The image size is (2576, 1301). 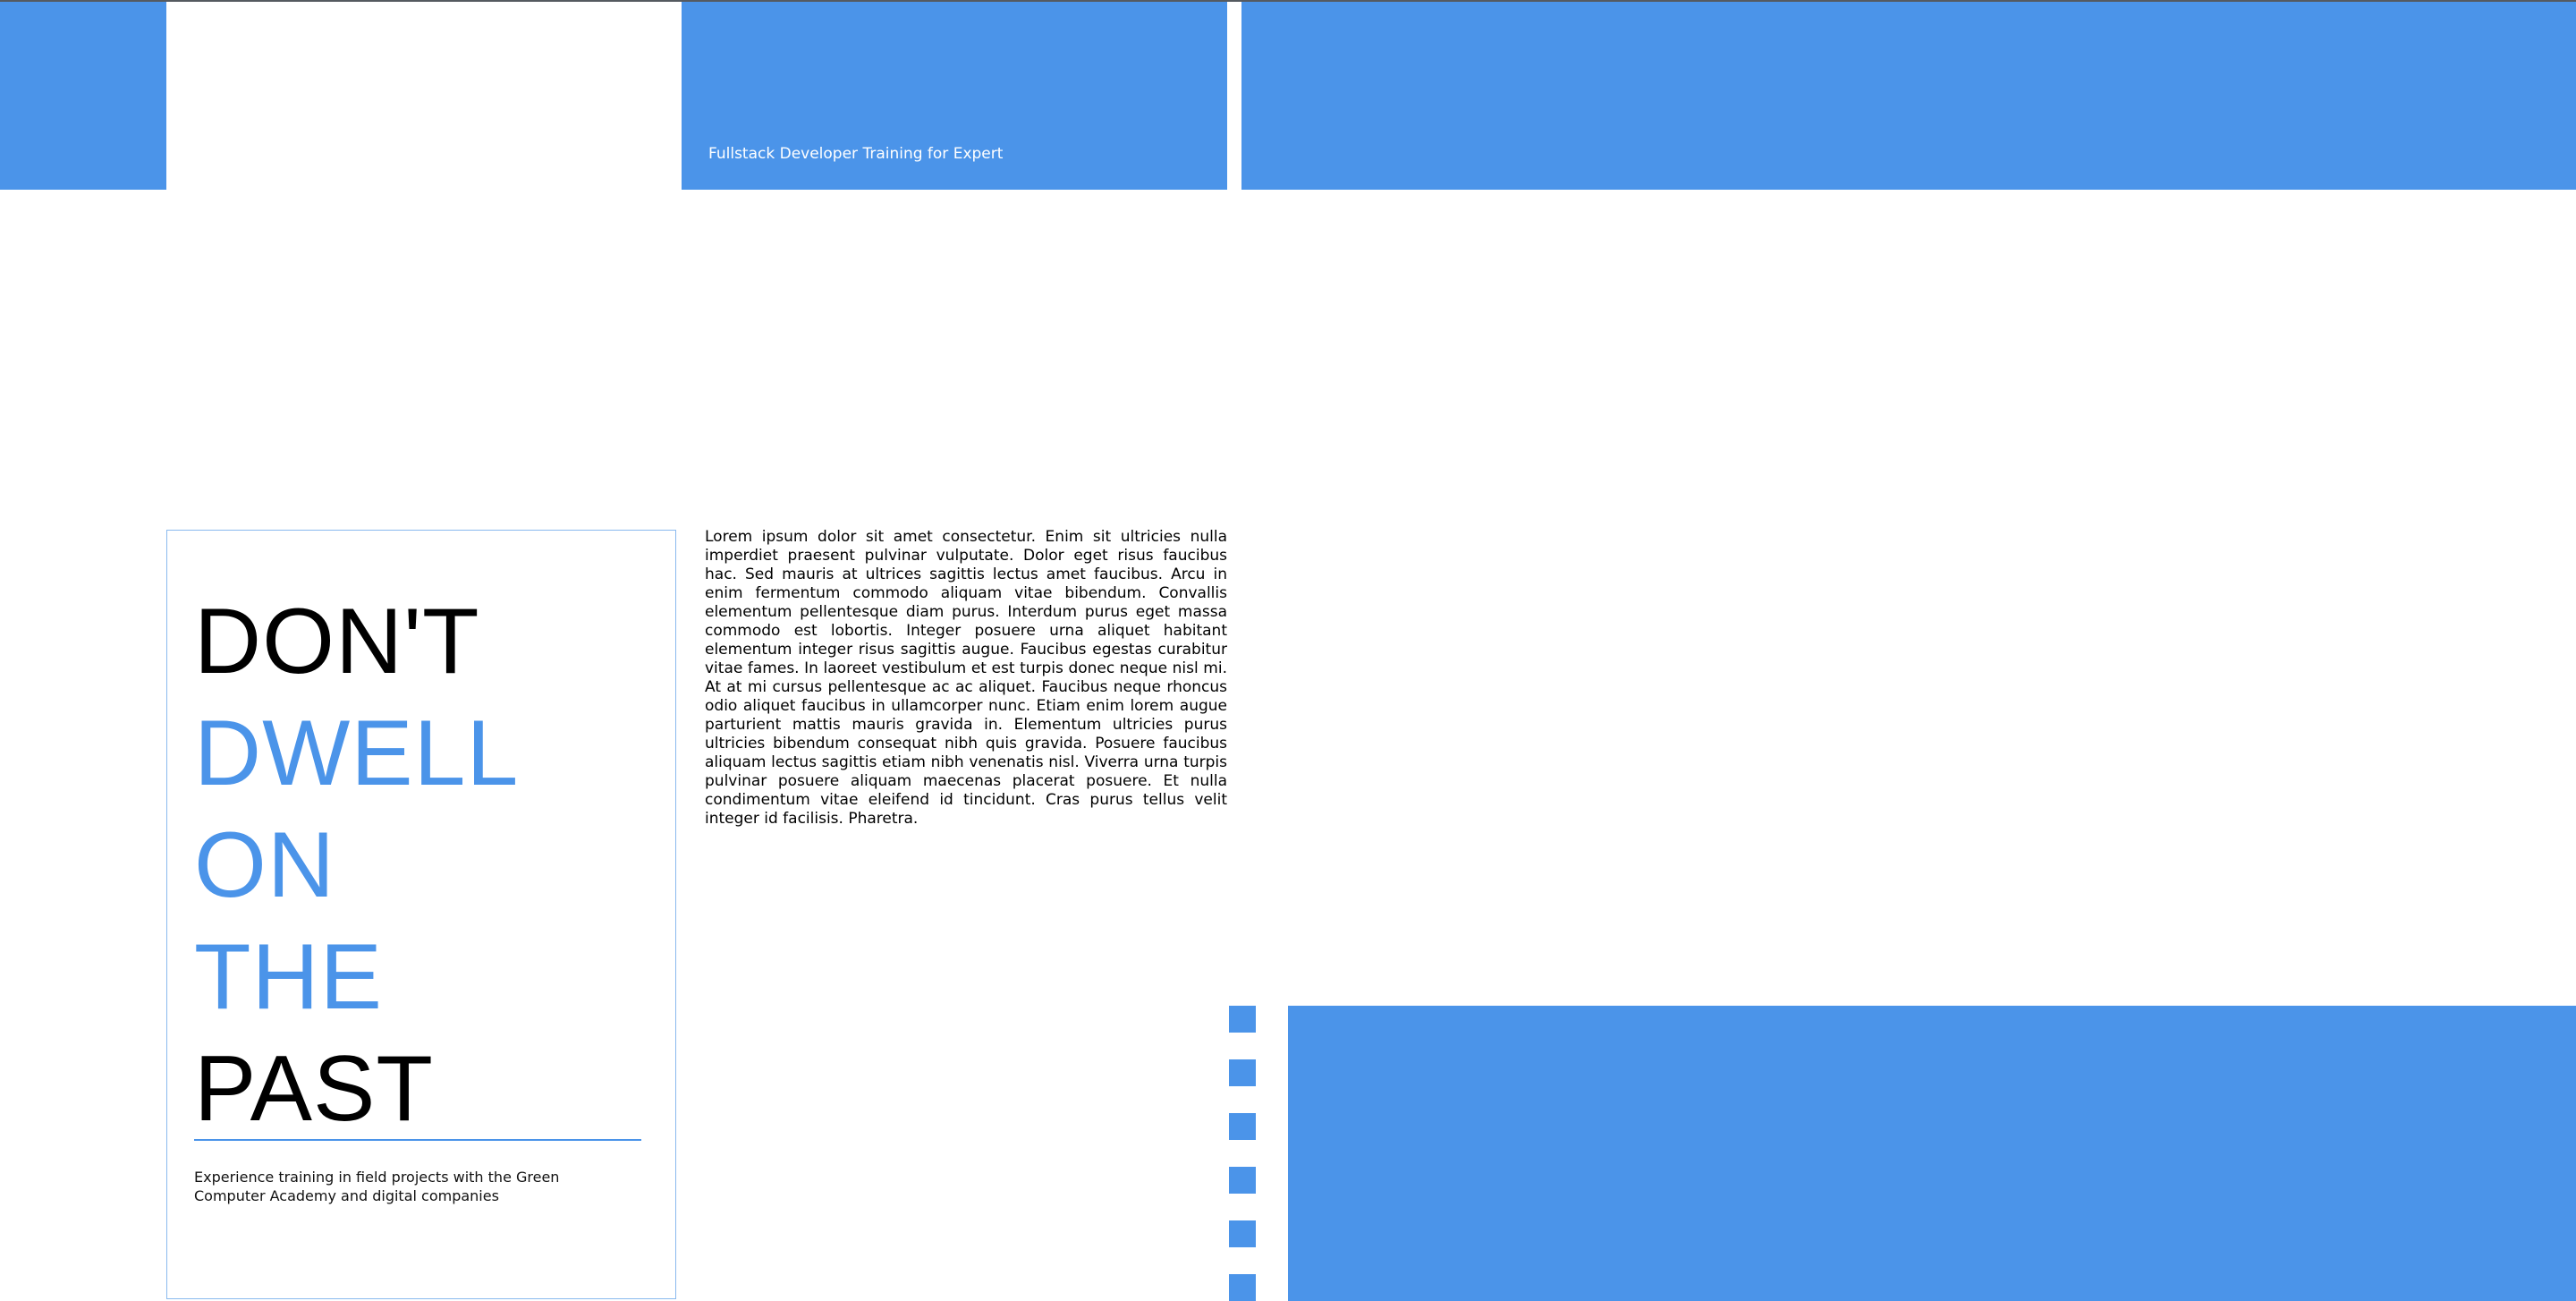 What do you see at coordinates (83, 96) in the screenshot?
I see `top-left-blue-block` at bounding box center [83, 96].